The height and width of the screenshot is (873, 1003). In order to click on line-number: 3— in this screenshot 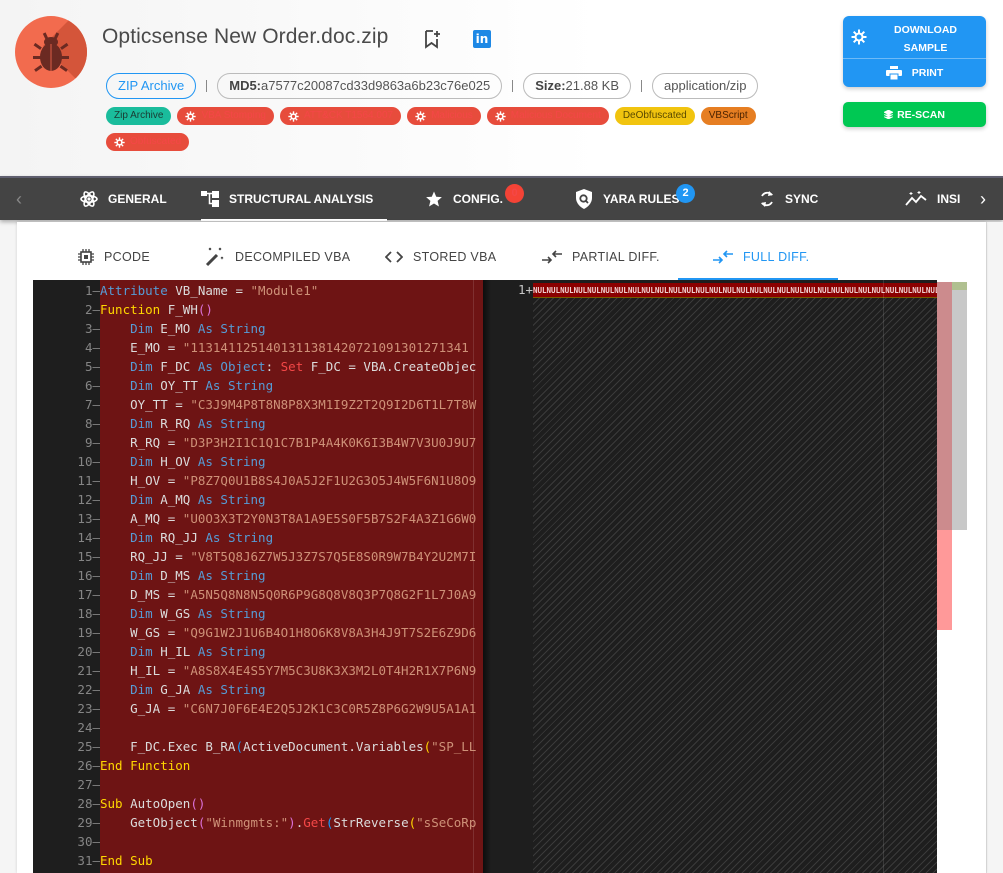, I will do `click(92, 328)`.